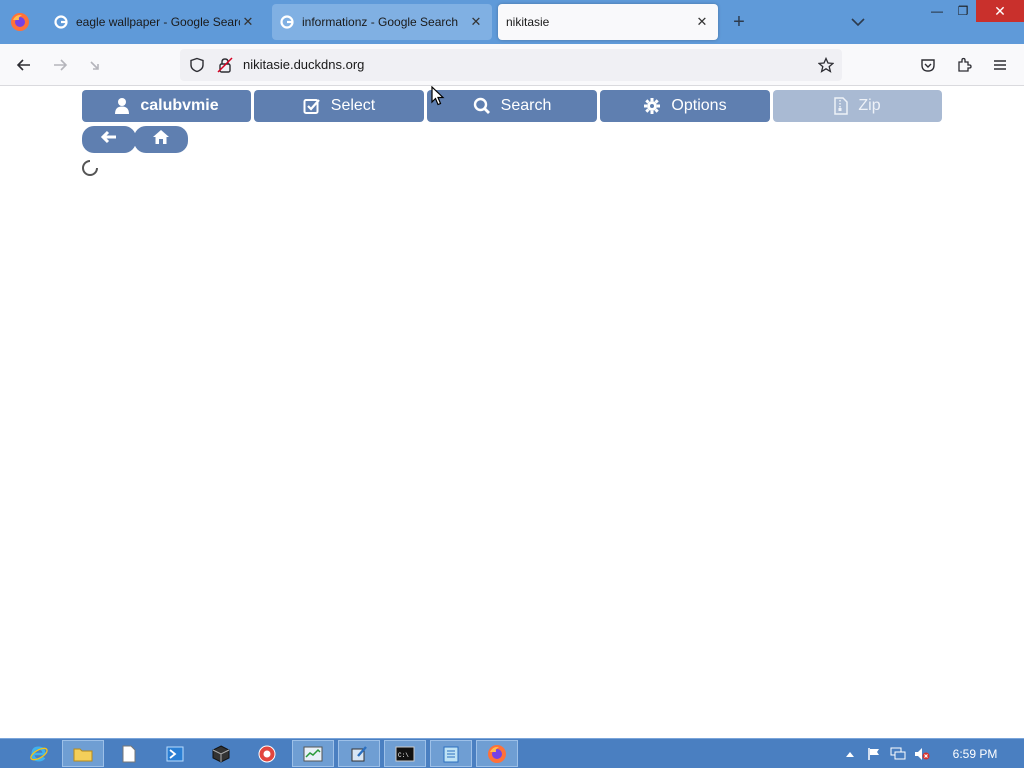  What do you see at coordinates (928, 65) in the screenshot?
I see `pocket-icon` at bounding box center [928, 65].